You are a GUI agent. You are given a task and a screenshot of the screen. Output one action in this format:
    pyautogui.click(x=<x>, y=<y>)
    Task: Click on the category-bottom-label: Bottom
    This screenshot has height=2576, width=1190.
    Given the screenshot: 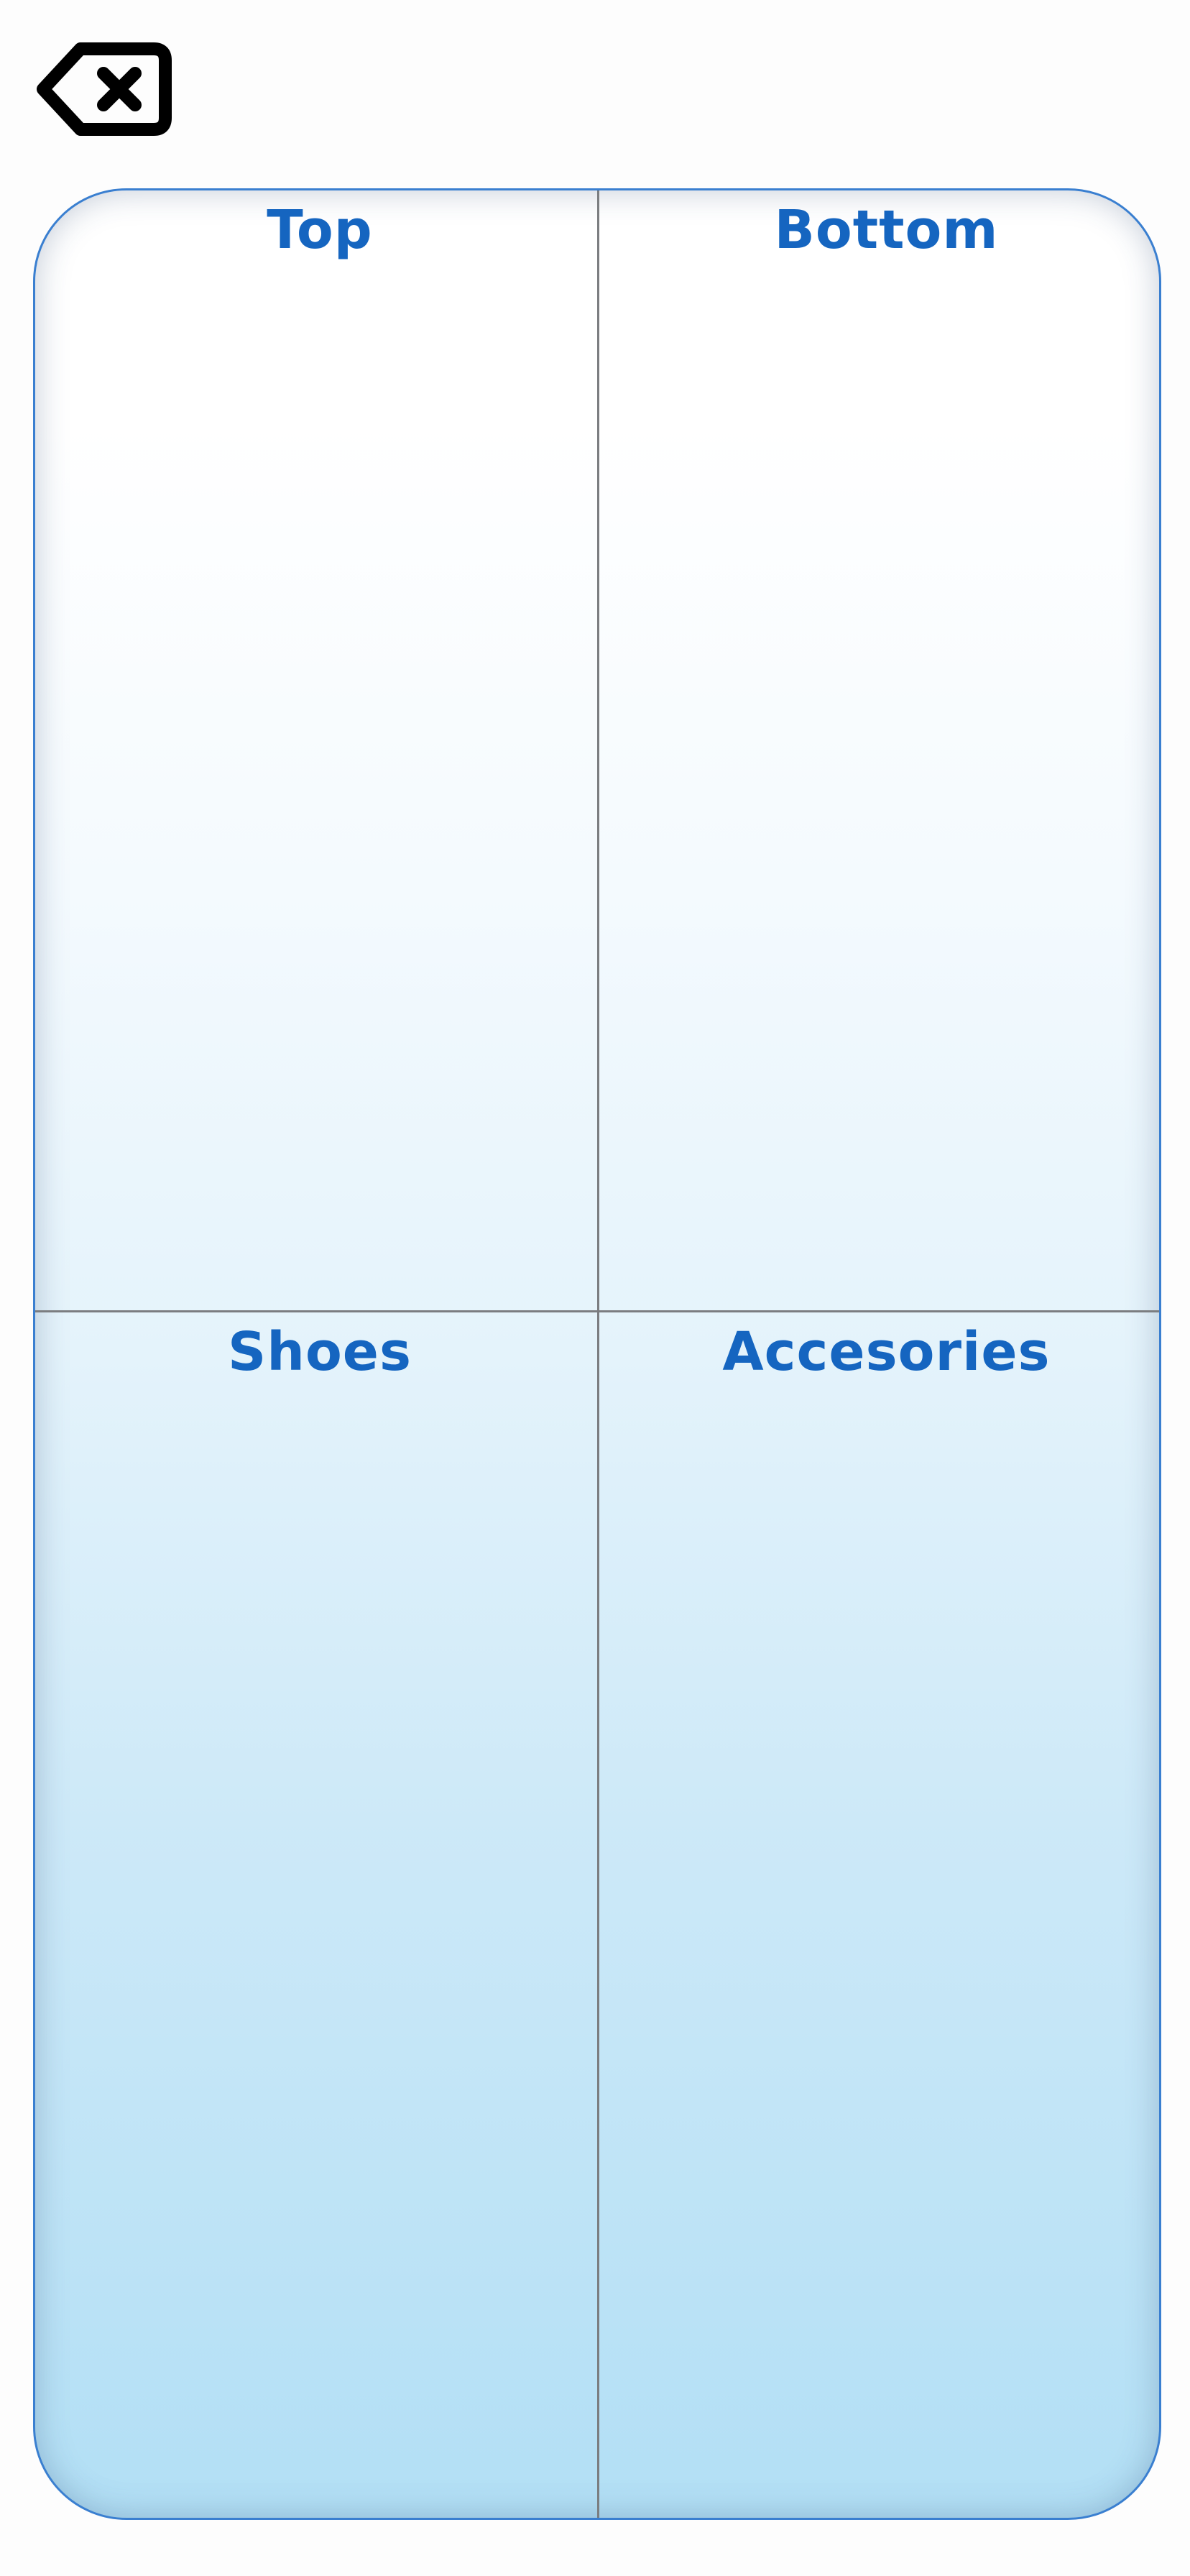 What is the action you would take?
    pyautogui.click(x=886, y=230)
    